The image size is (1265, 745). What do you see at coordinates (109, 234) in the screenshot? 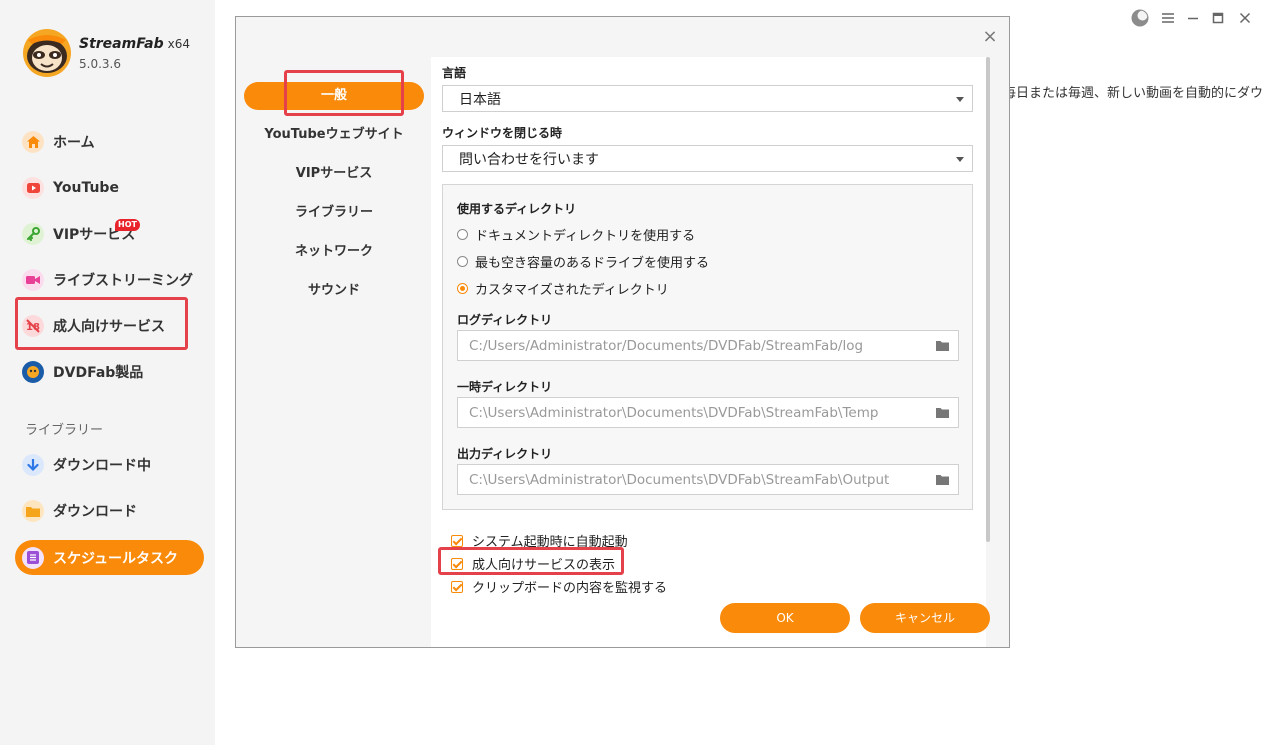
I see `sidebar-item-vip: VIPサービス HOT` at bounding box center [109, 234].